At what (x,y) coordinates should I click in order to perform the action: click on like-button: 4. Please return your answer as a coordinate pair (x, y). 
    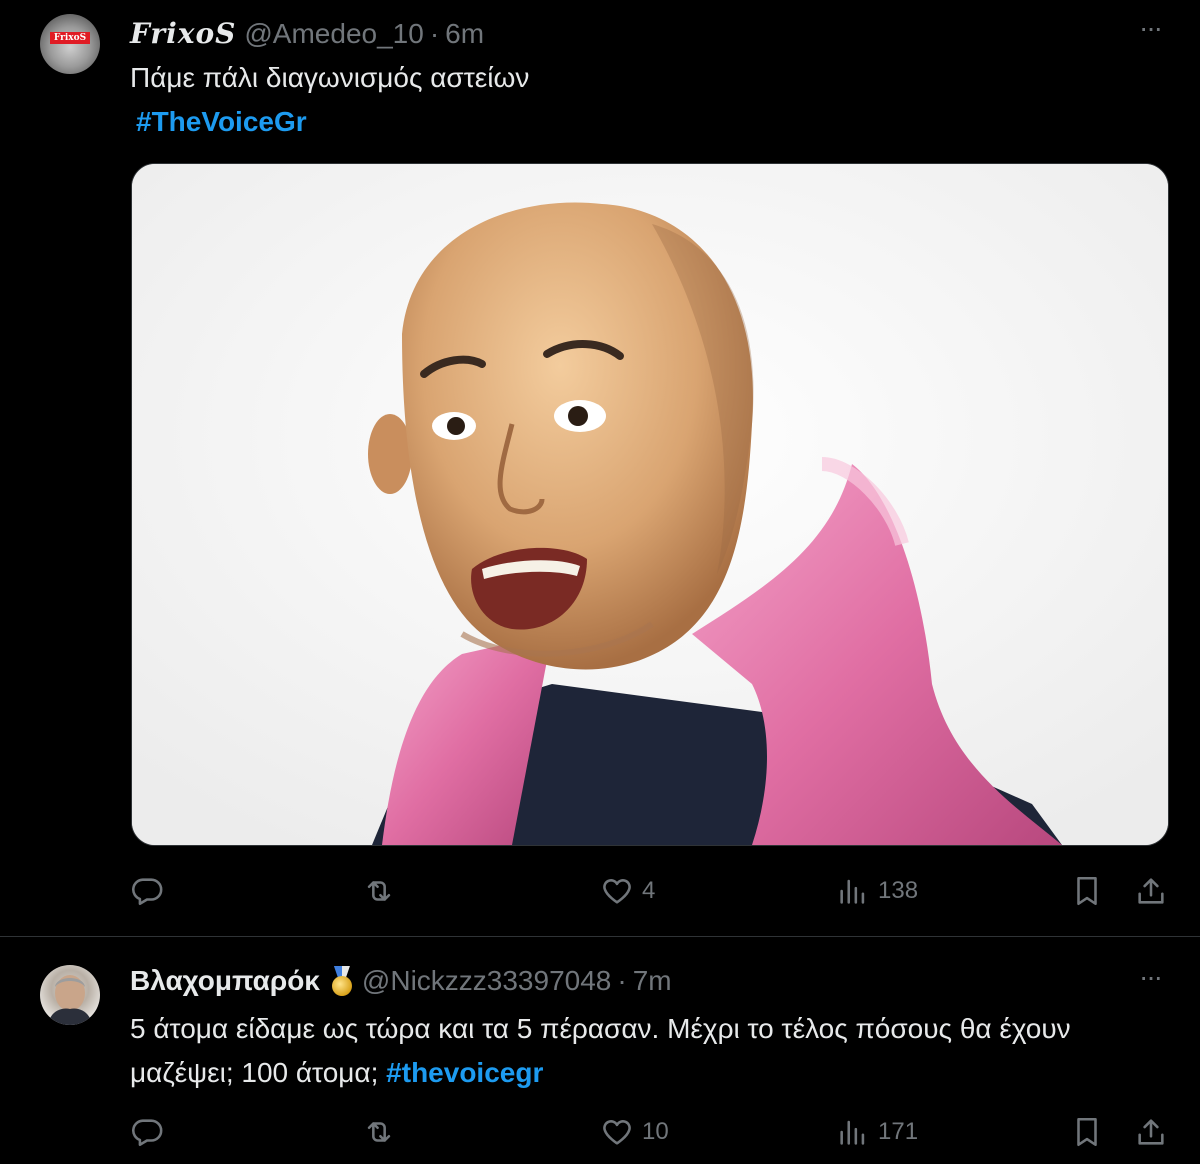
    Looking at the image, I should click on (627, 891).